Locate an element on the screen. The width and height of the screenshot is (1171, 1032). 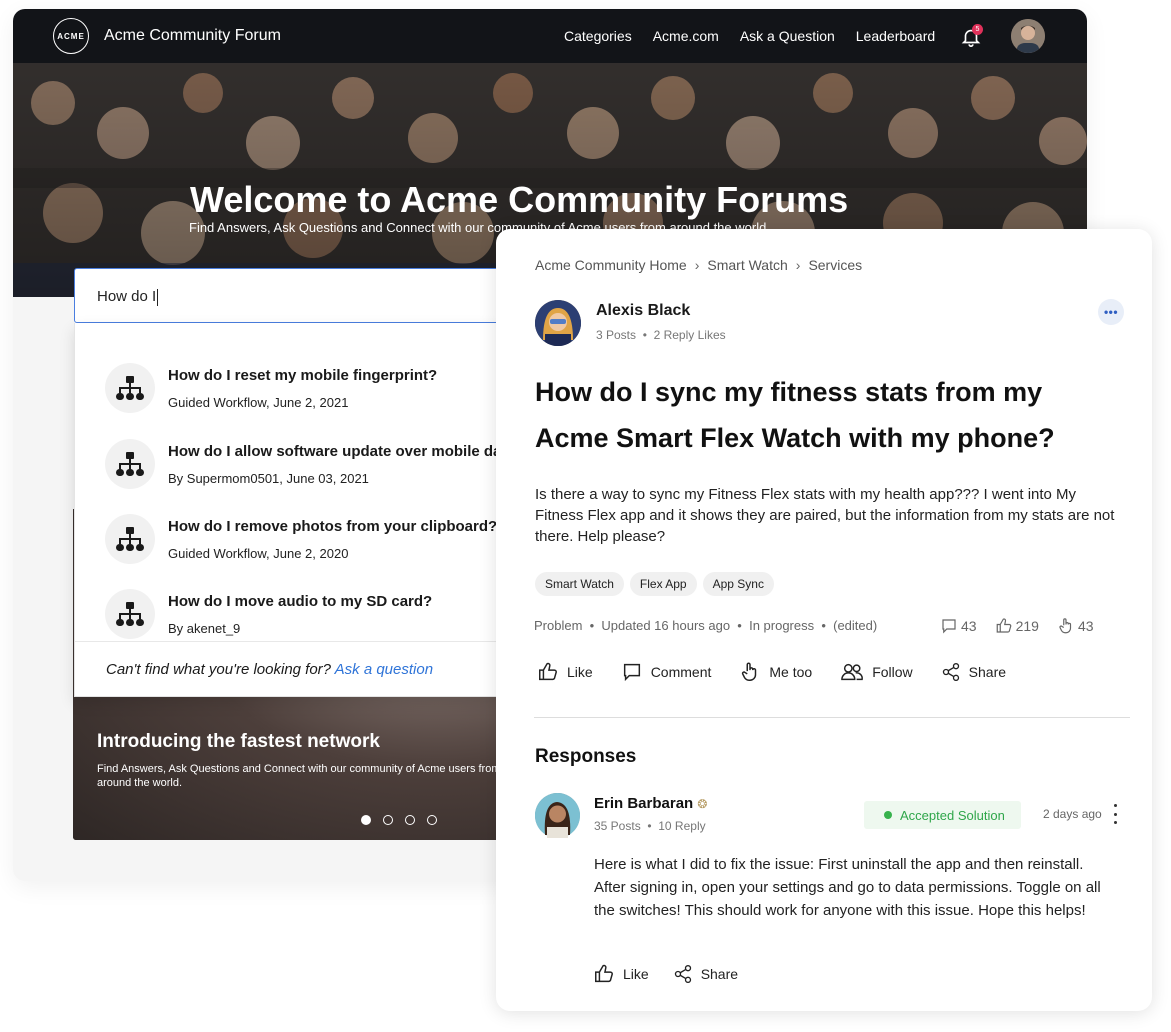
responder-meta: 35 Posts • 10 Reply is located at coordinates (650, 826).